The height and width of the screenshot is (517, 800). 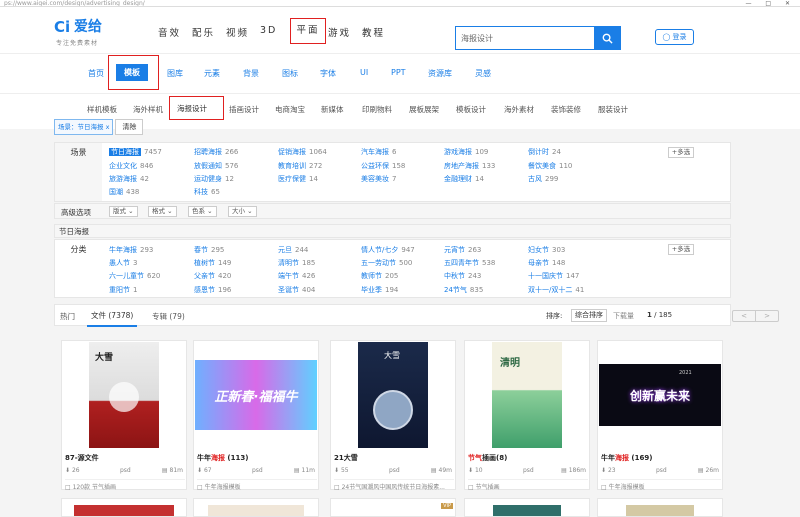 What do you see at coordinates (546, 250) in the screenshot?
I see `holiday-option: 妇女节 303` at bounding box center [546, 250].